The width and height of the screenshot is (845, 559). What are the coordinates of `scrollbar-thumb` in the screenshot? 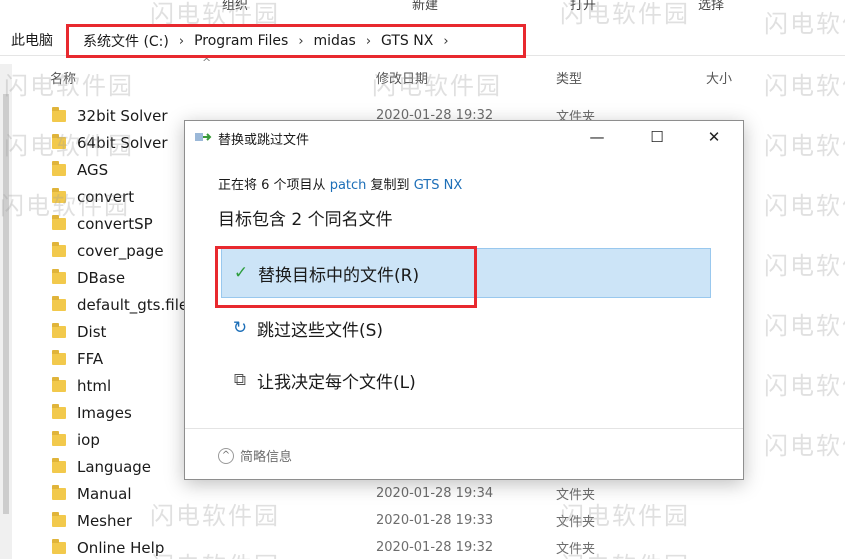 It's located at (6, 304).